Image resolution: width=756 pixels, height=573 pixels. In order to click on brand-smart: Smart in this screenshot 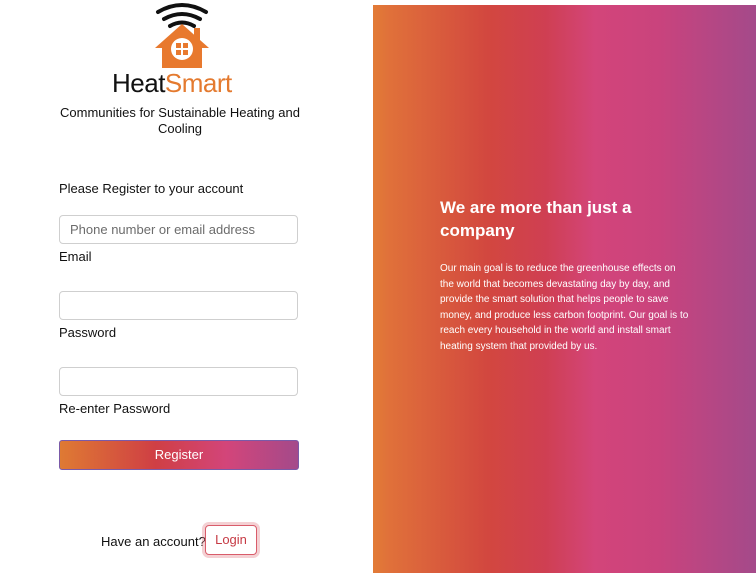, I will do `click(198, 83)`.